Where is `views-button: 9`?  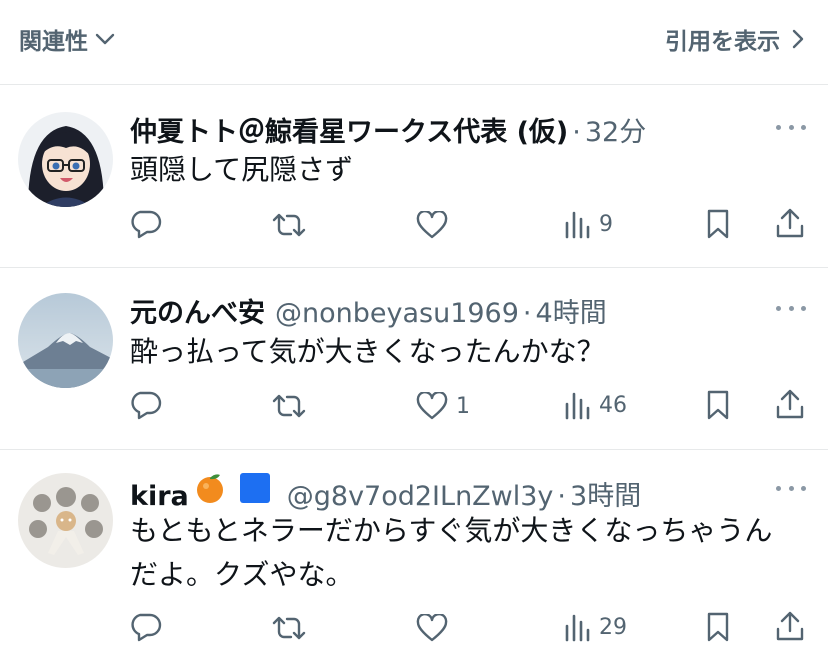 views-button: 9 is located at coordinates (588, 224).